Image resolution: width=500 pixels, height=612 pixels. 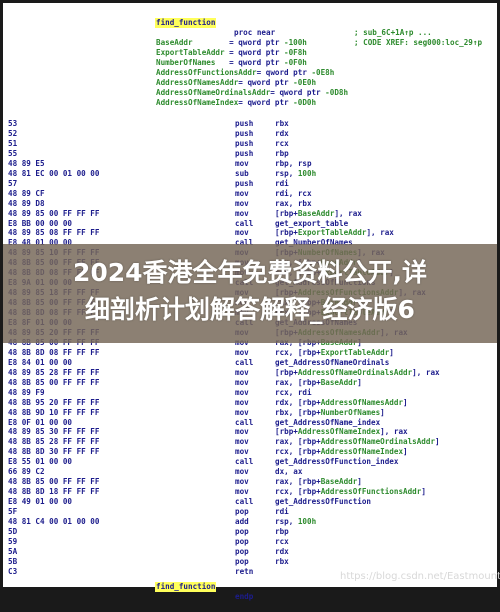 What do you see at coordinates (250, 184) in the screenshot?
I see `instruction-row: 57 push rdi` at bounding box center [250, 184].